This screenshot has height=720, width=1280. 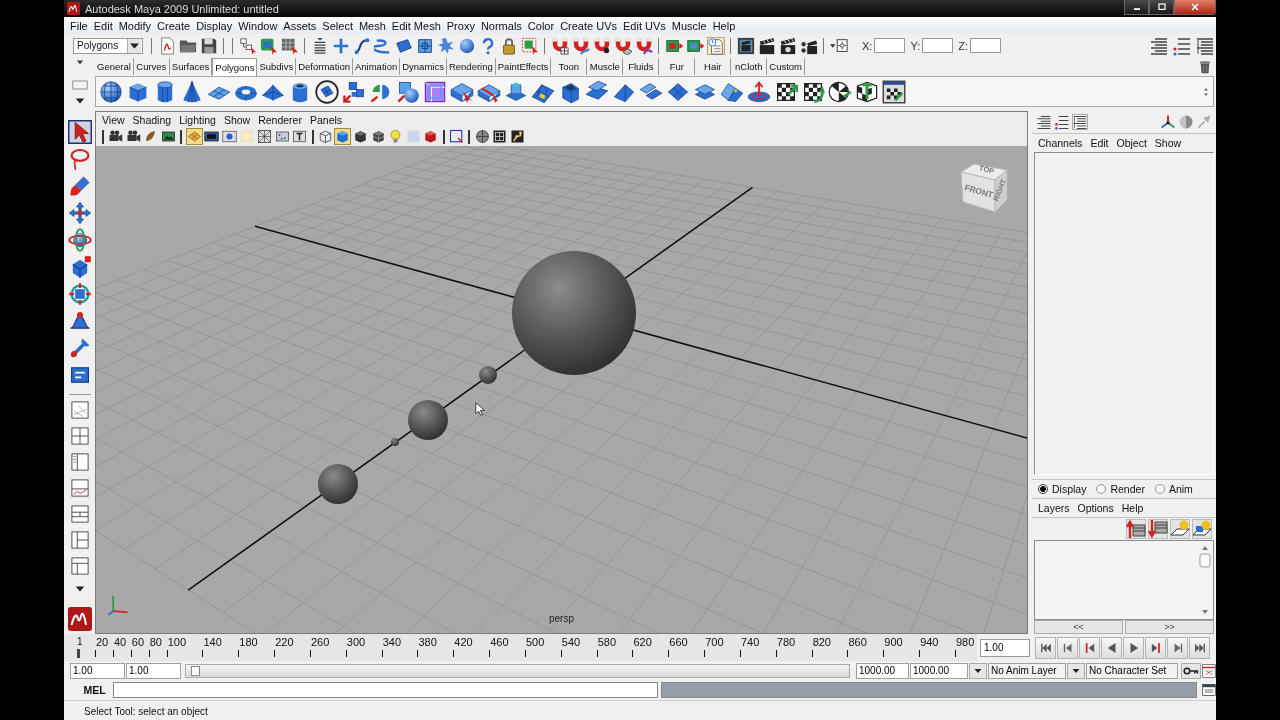 What do you see at coordinates (644, 25) in the screenshot?
I see `menu-item: Edit UVs` at bounding box center [644, 25].